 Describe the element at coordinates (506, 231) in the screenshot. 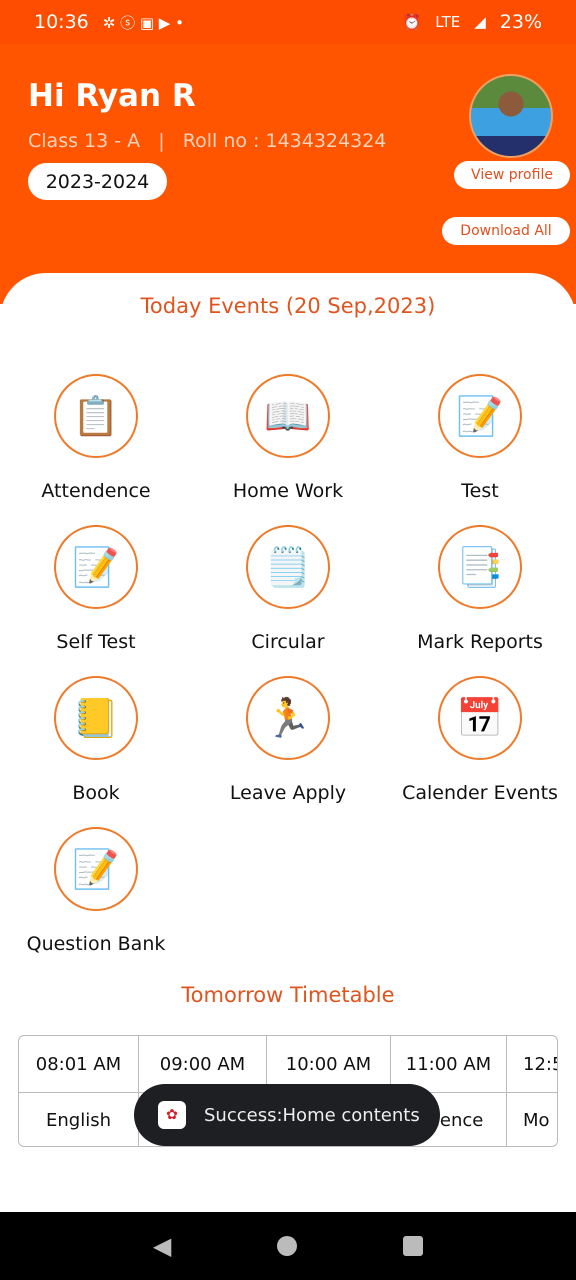

I see `download-all-button: Download All` at that location.